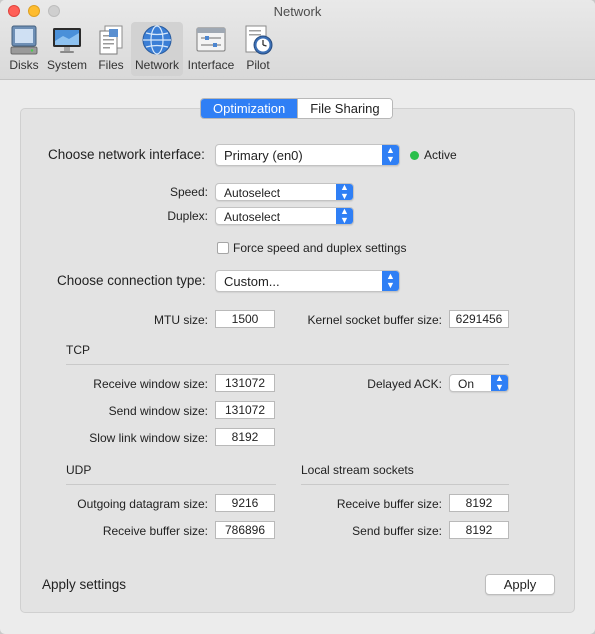 Image resolution: width=595 pixels, height=634 pixels. I want to click on tab-file-sharing: File Sharing, so click(344, 108).